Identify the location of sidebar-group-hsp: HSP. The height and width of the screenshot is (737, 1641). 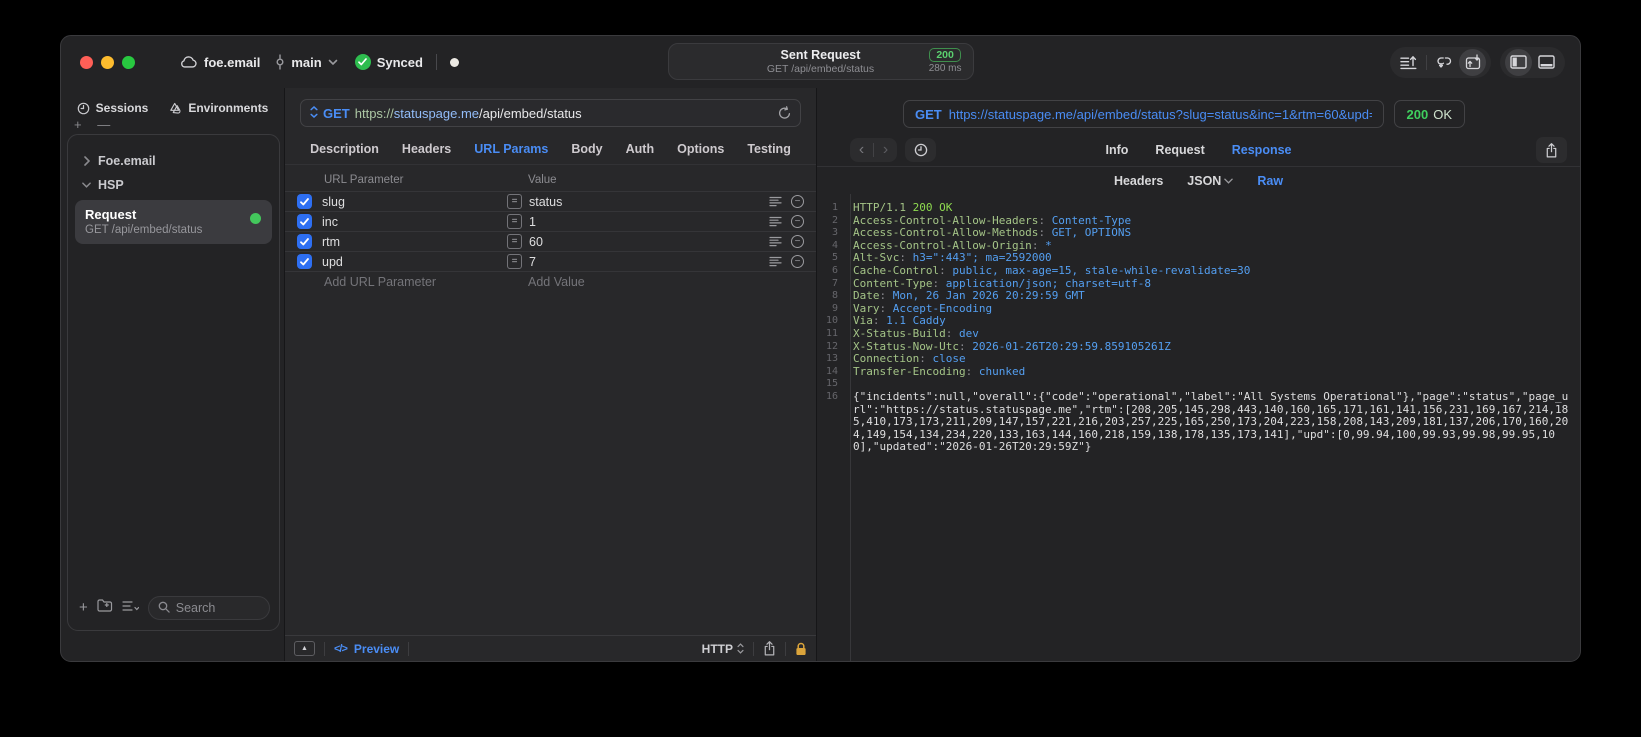
(173, 185).